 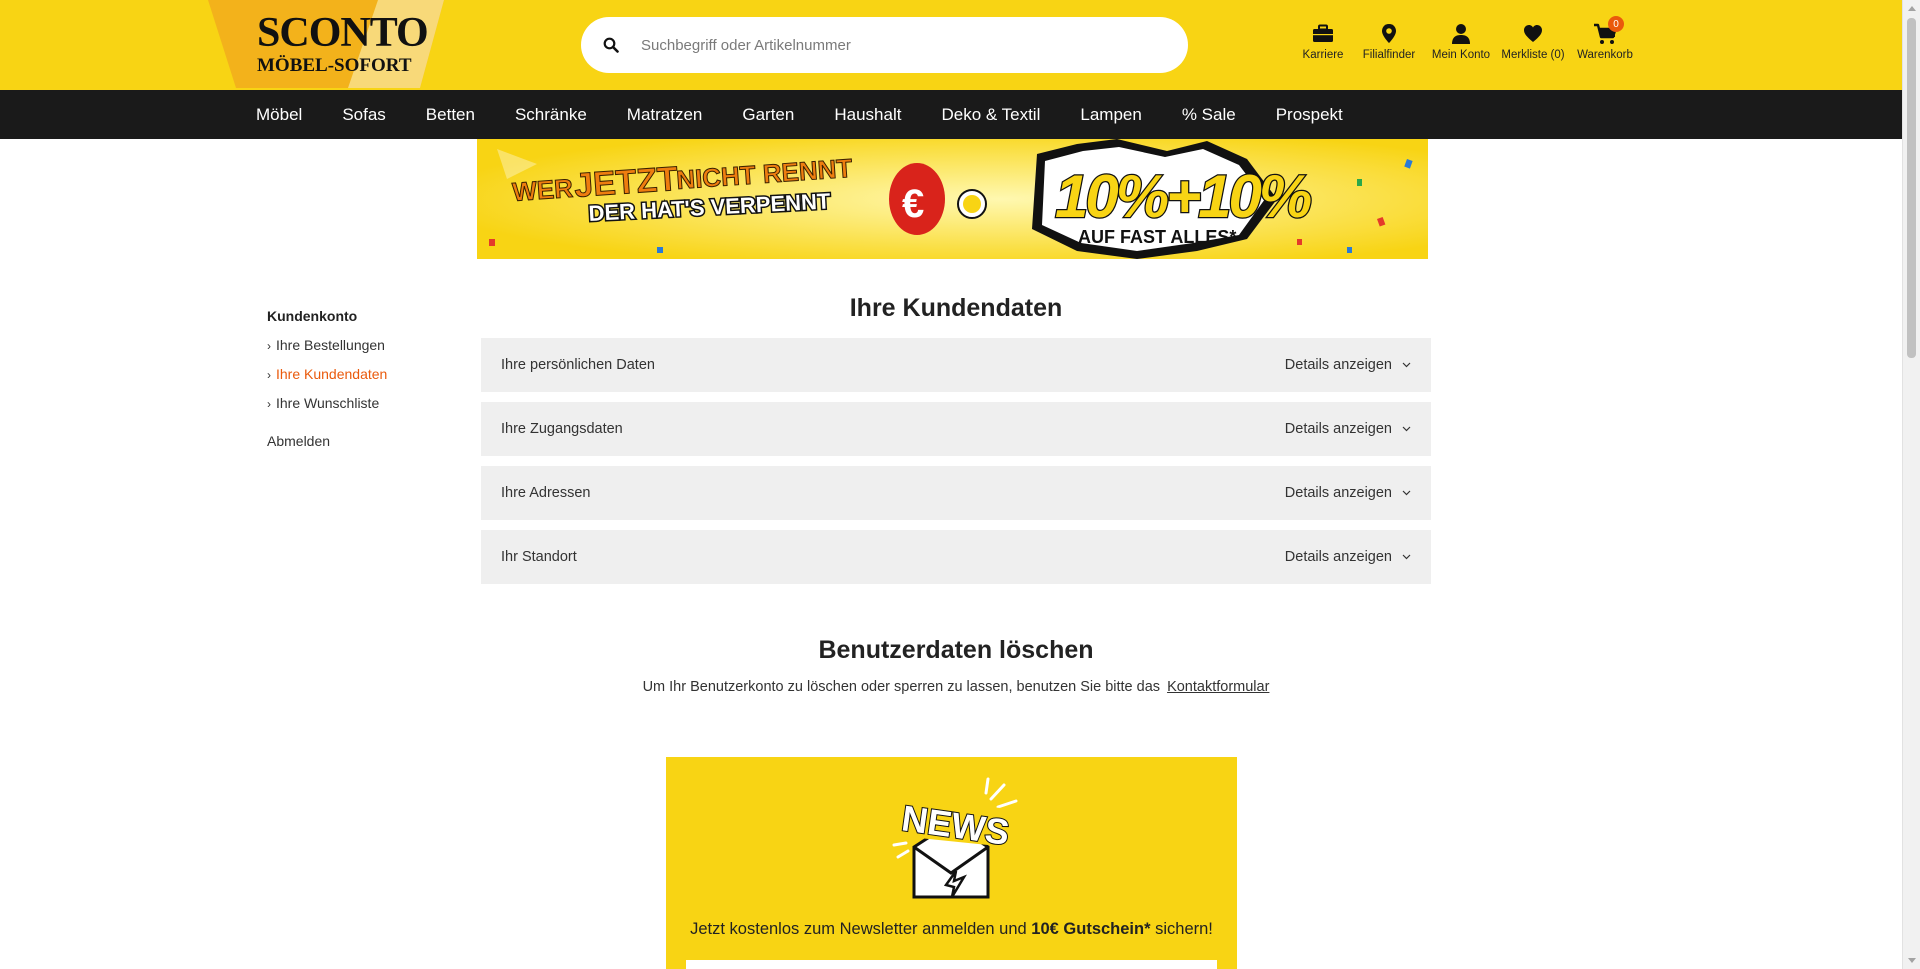 I want to click on contact-form-link: Kontaktformular, so click(x=1218, y=687).